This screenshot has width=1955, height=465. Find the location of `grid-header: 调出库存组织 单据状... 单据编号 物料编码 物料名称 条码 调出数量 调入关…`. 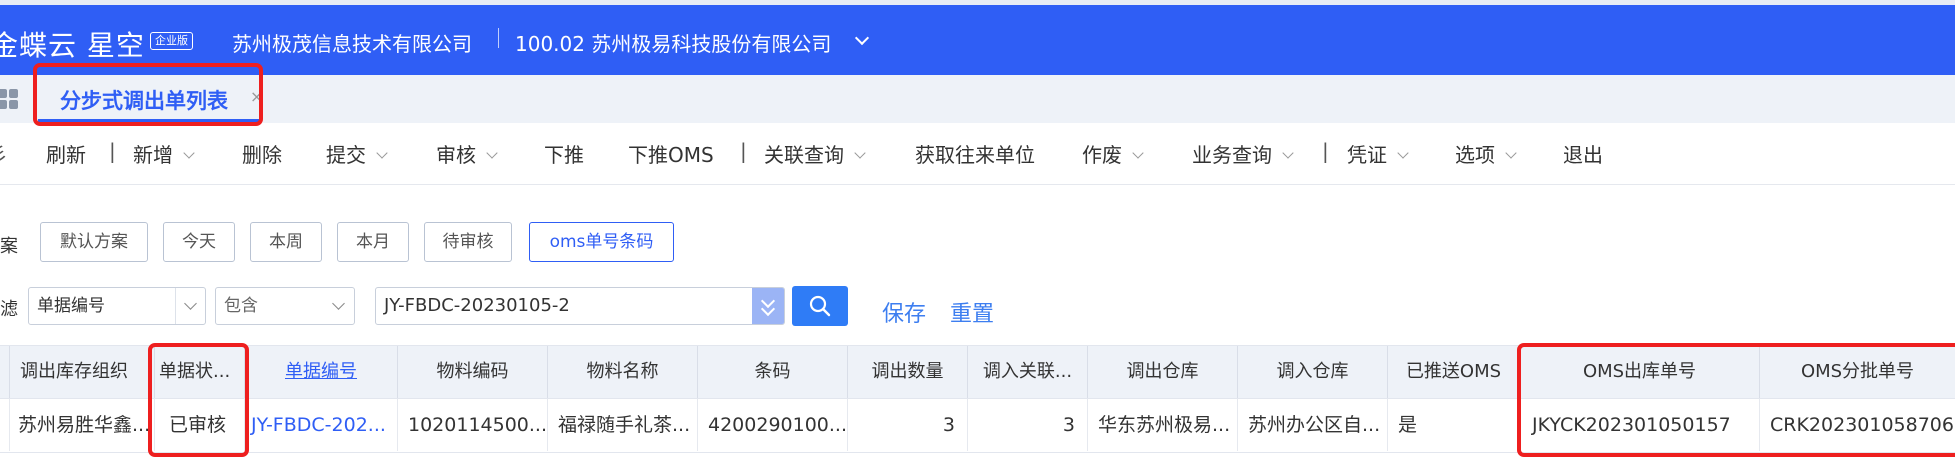

grid-header: 调出库存组织 单据状... 单据编号 物料编码 物料名称 条码 调出数量 调入关… is located at coordinates (977, 372).